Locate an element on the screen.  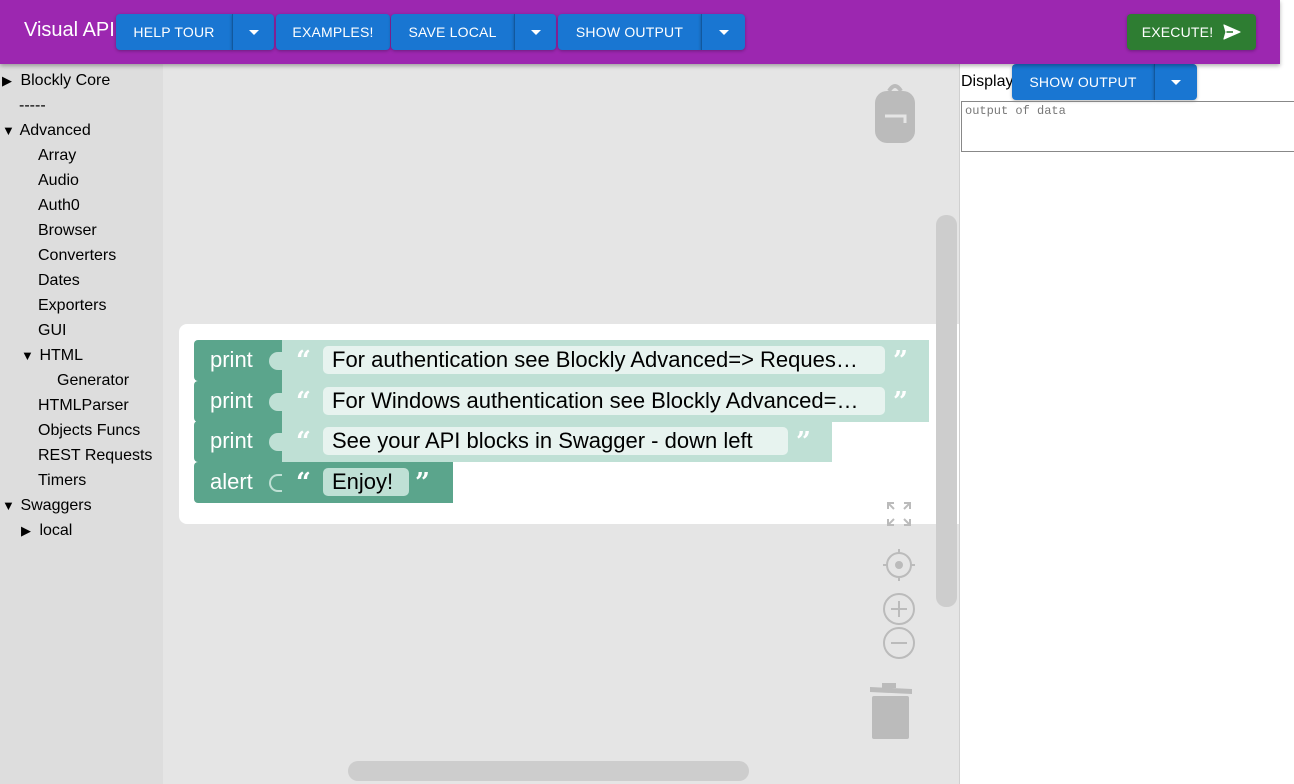
tree-item-generator: Generator is located at coordinates (93, 380).